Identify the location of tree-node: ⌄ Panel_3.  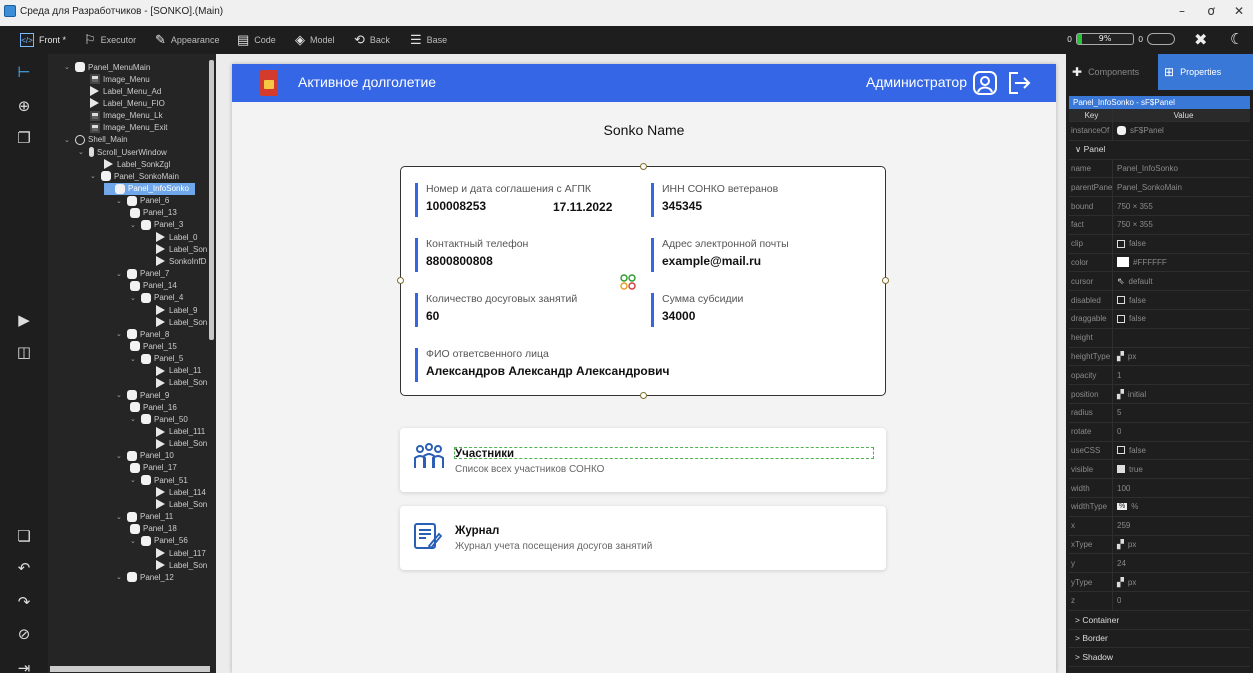
(156, 225).